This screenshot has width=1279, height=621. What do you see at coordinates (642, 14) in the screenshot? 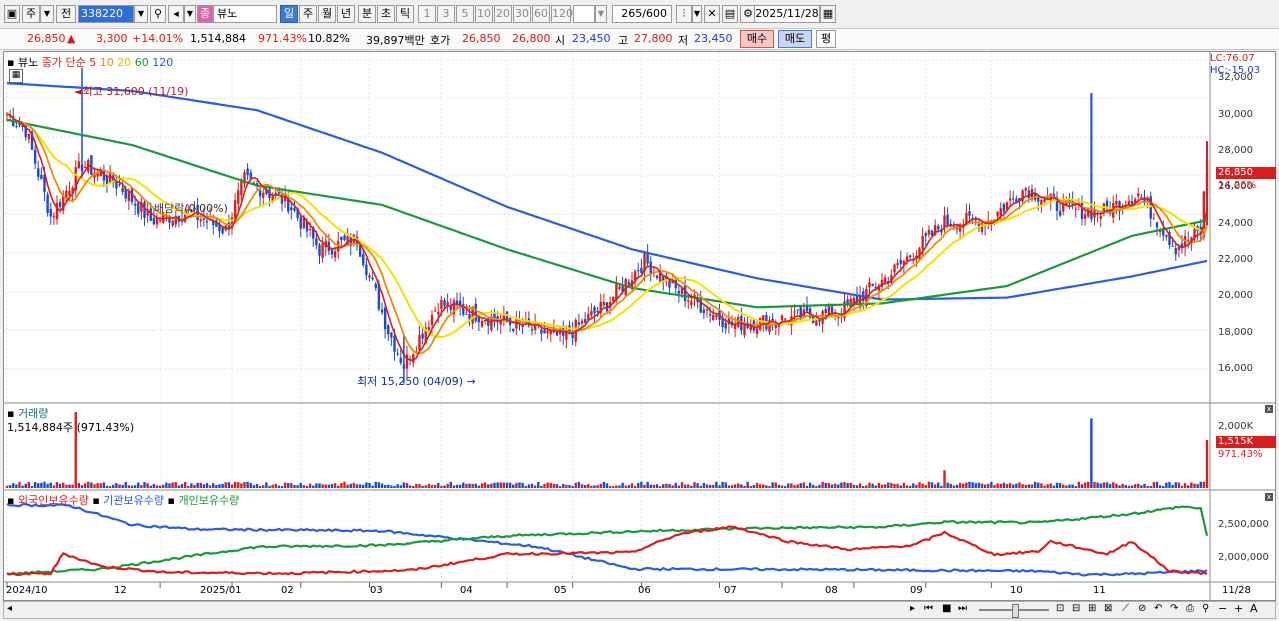
I see `data-count-field: 265/600` at bounding box center [642, 14].